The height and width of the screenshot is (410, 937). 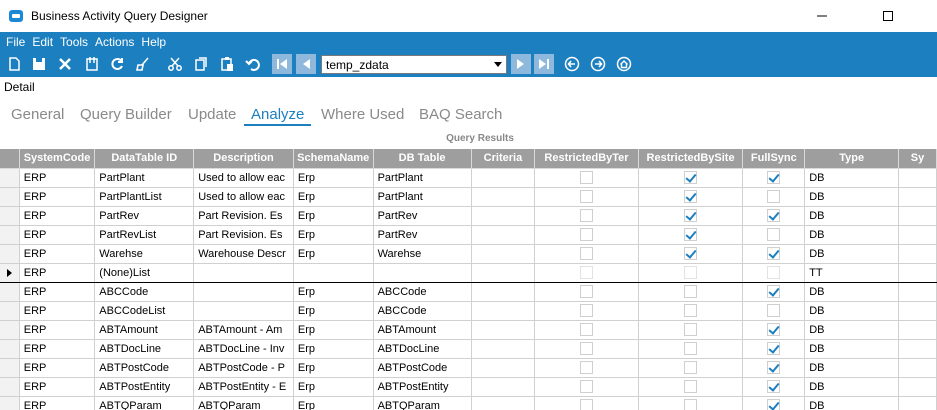 I want to click on cell-datatable-id: (None)List, so click(x=144, y=272).